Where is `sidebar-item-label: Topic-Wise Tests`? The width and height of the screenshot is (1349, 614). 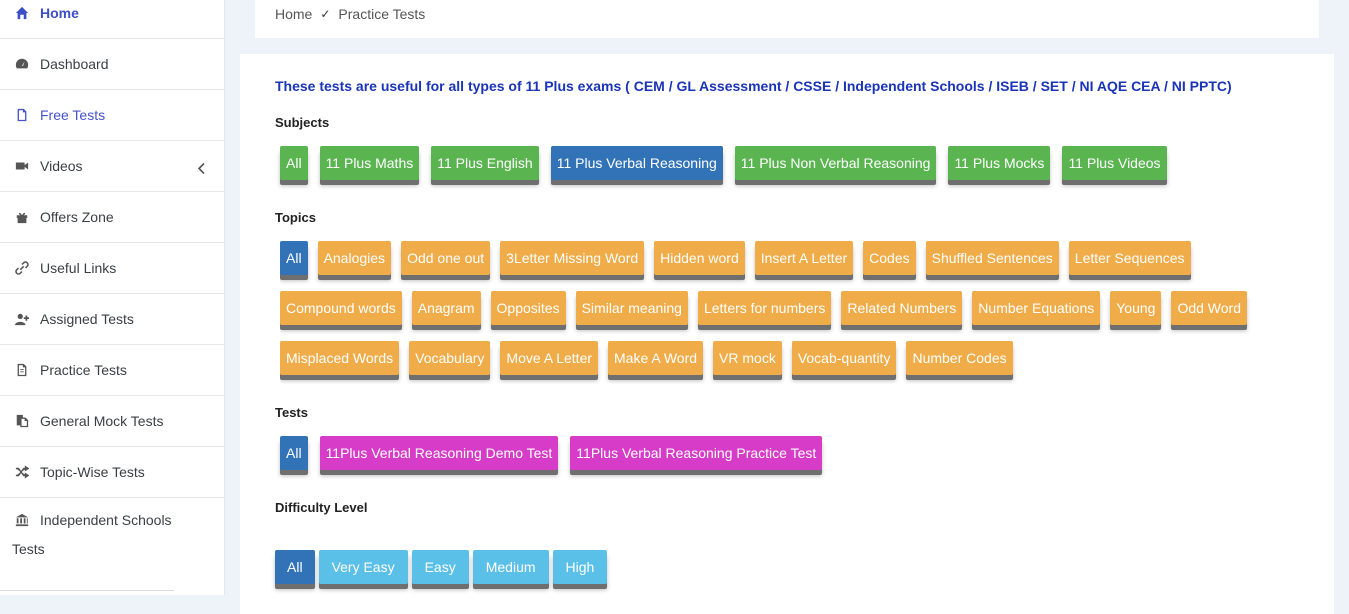 sidebar-item-label: Topic-Wise Tests is located at coordinates (92, 472).